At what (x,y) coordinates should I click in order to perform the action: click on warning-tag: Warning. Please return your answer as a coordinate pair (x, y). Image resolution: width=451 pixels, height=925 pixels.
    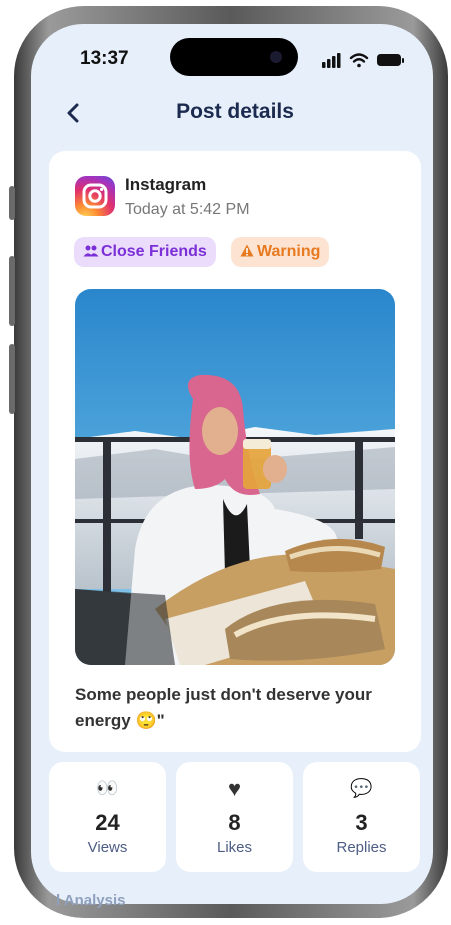
    Looking at the image, I should click on (280, 252).